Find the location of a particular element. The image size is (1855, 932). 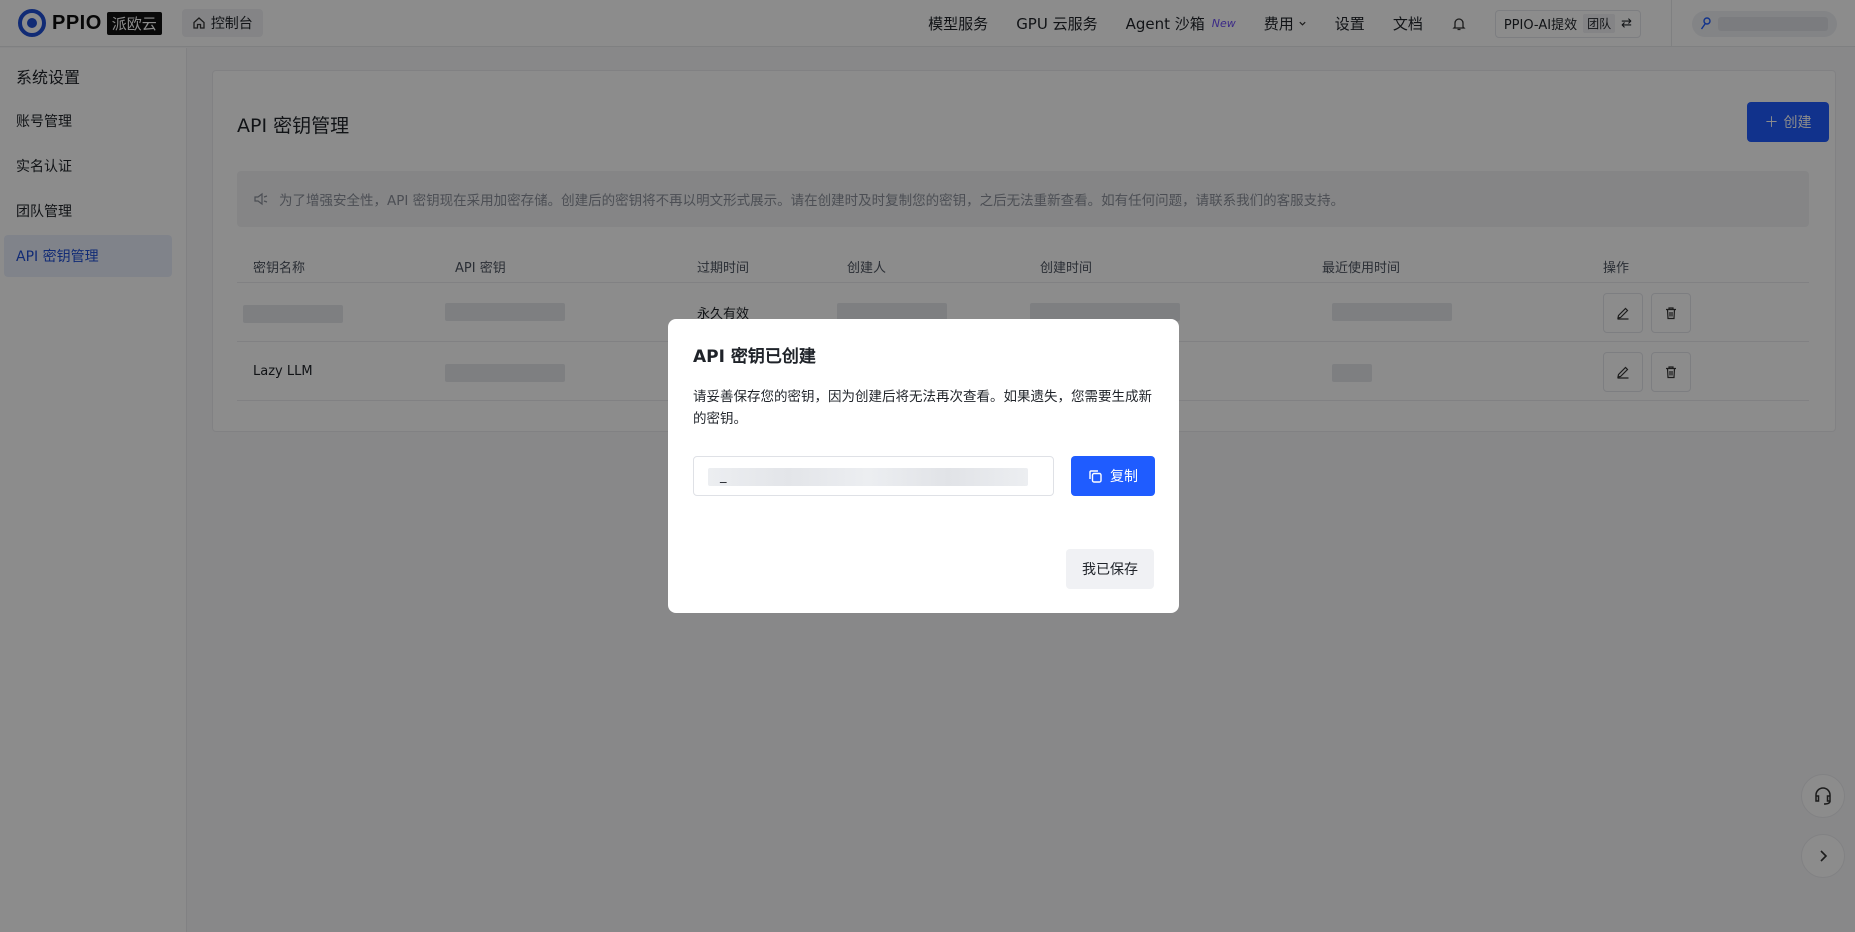

dialog-title: API 密钥已创建 is located at coordinates (754, 357).